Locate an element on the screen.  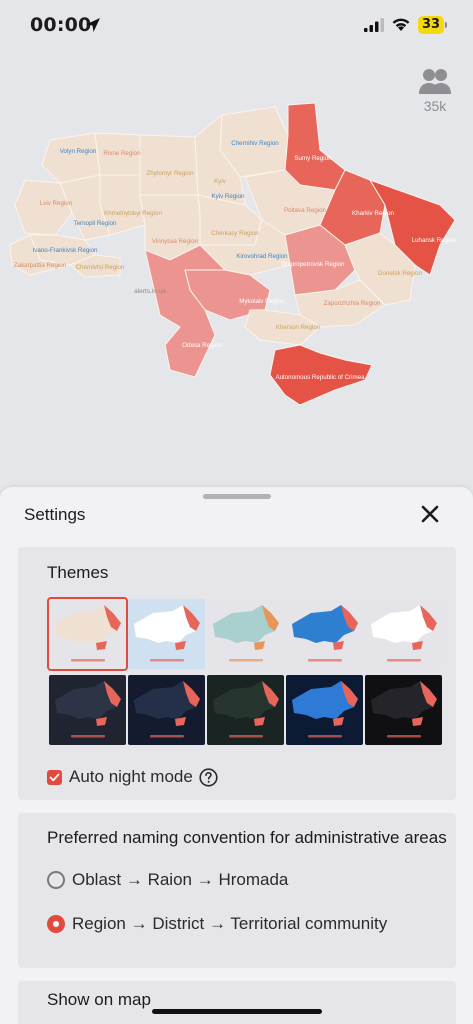
region-volyn-region is located at coordinates (71, 158).